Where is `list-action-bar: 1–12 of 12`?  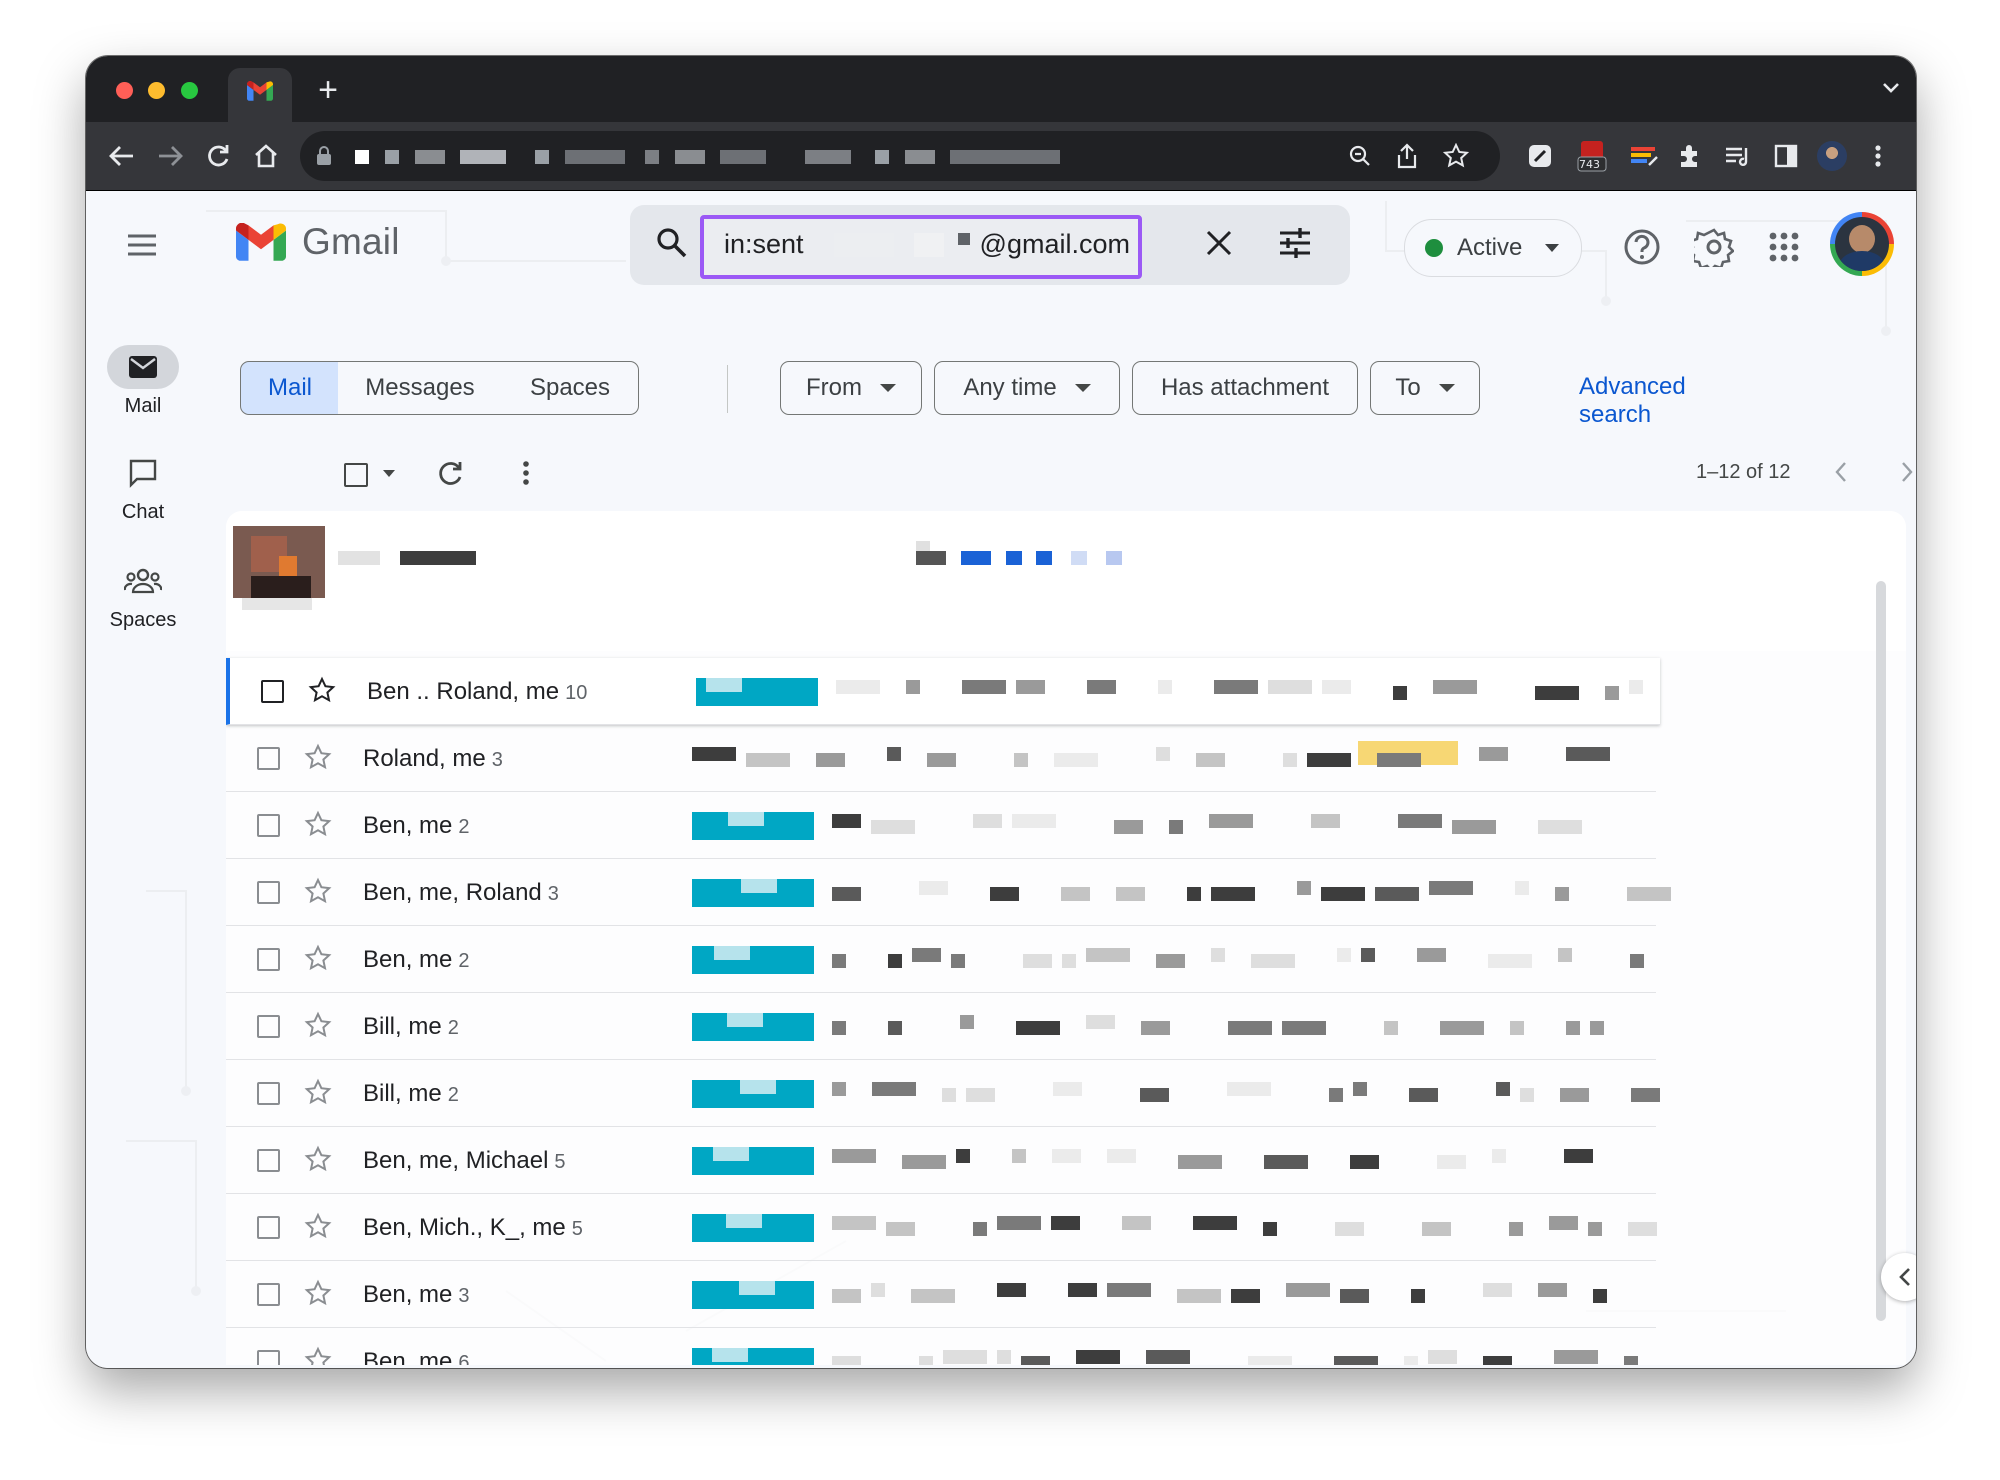
list-action-bar: 1–12 of 12 is located at coordinates (1076, 473).